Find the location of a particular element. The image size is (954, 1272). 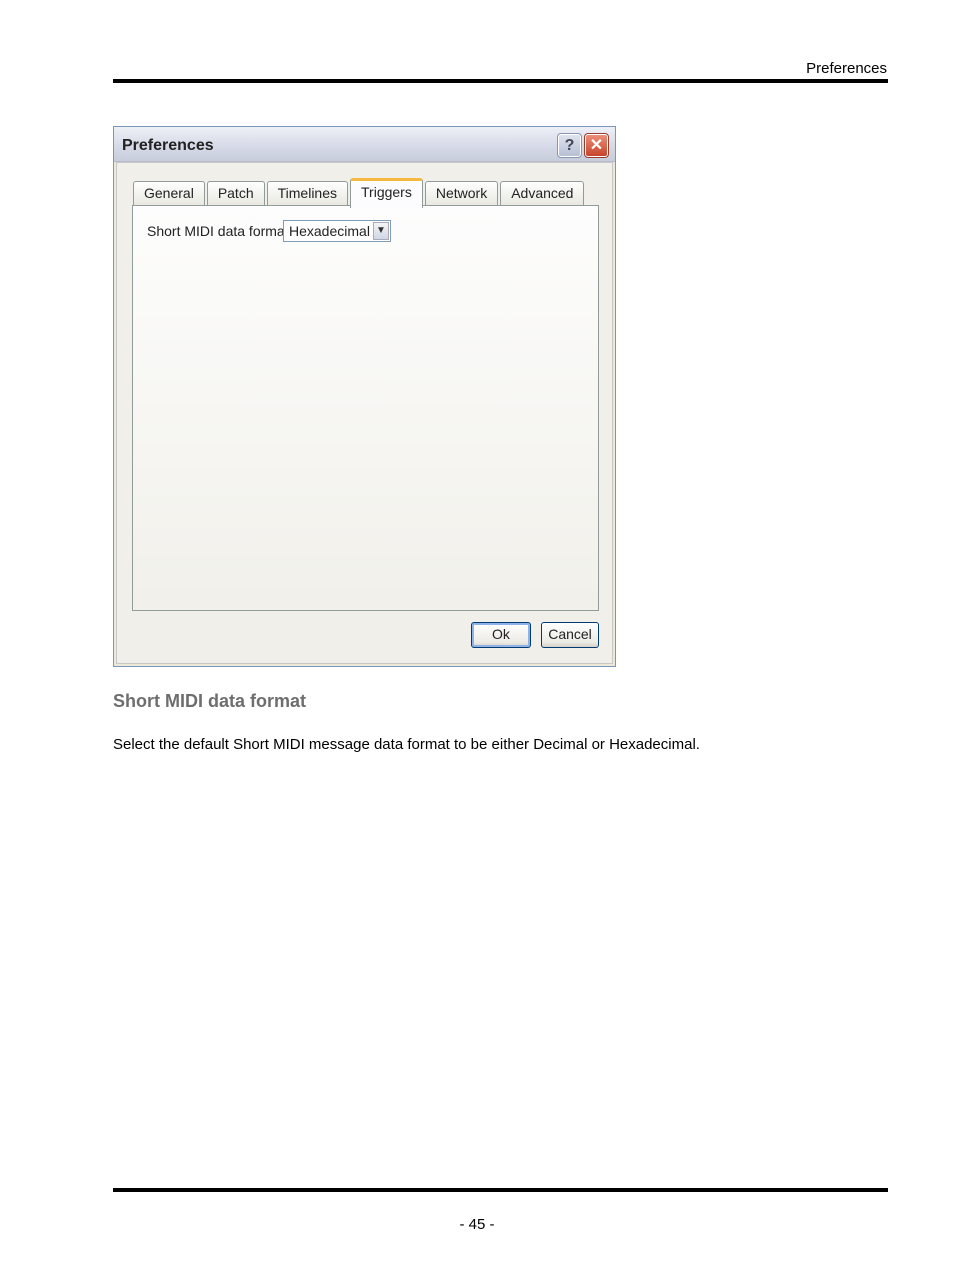

footer-rule is located at coordinates (500, 1190).